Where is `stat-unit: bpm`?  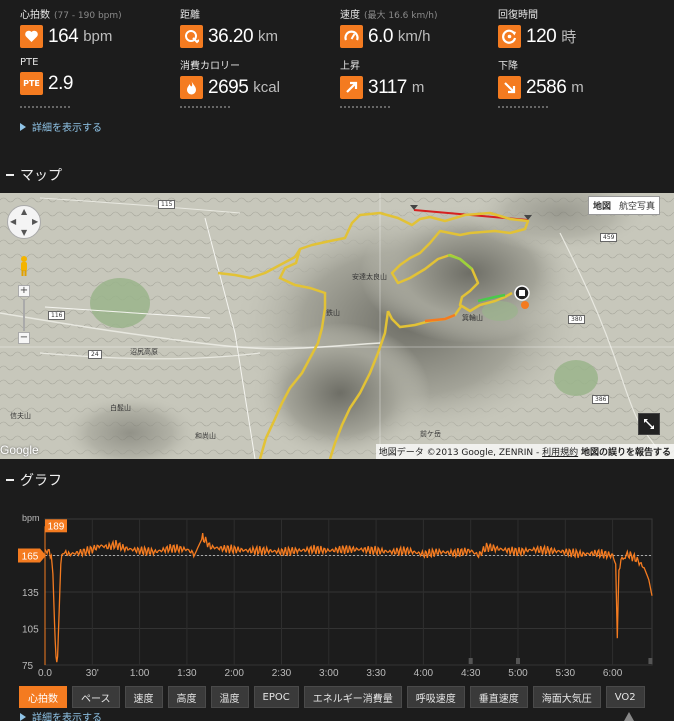 stat-unit: bpm is located at coordinates (98, 36).